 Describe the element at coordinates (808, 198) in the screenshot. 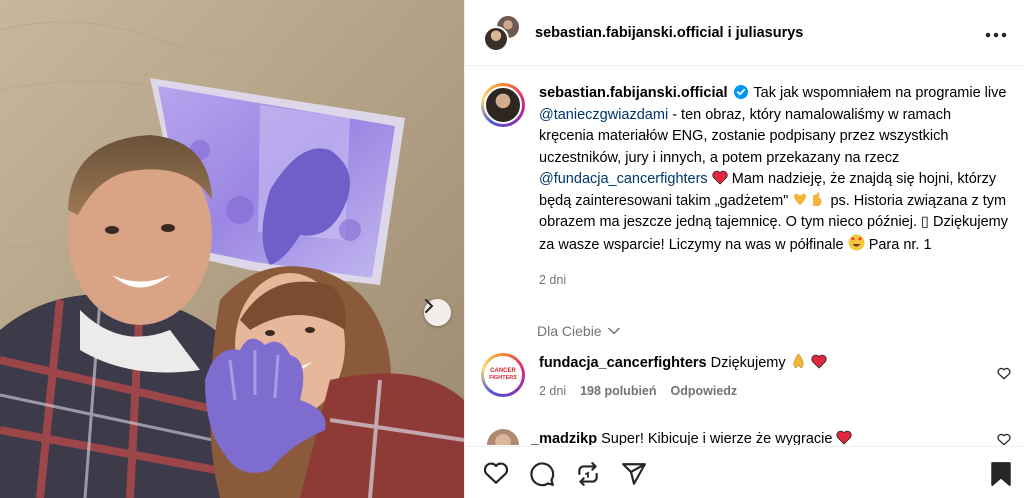

I see `heart-hands-and-fingers-crossed-icon` at that location.